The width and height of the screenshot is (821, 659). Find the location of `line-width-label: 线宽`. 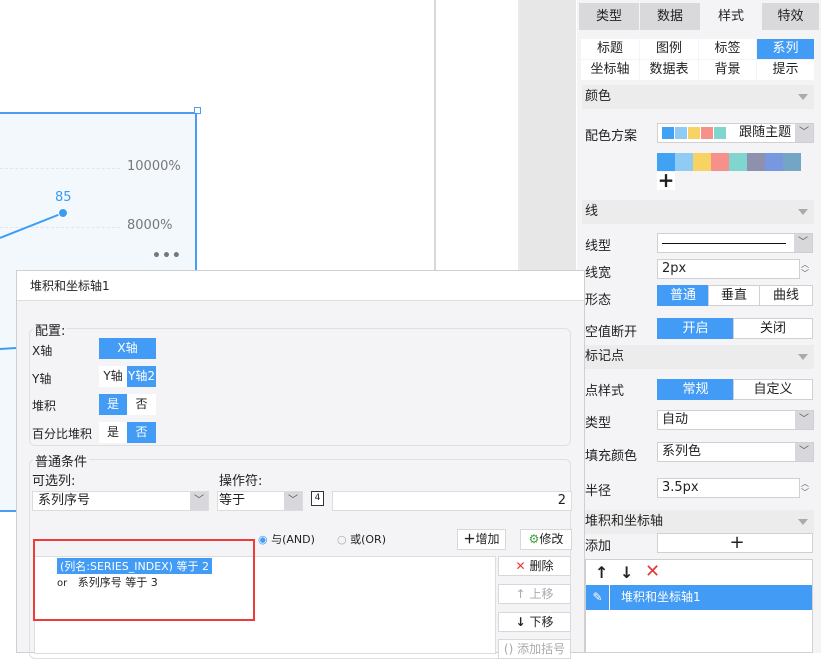

line-width-label: 线宽 is located at coordinates (598, 273).